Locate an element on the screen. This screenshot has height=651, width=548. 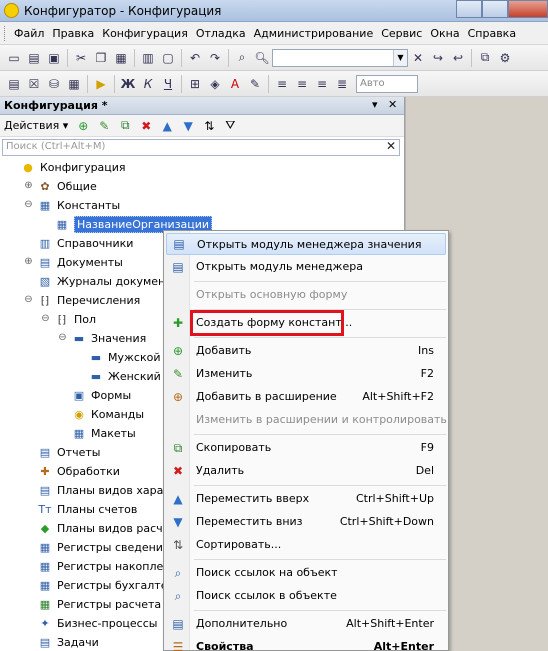
tree-node: ▤ Отчеты is located at coordinates (62, 452).